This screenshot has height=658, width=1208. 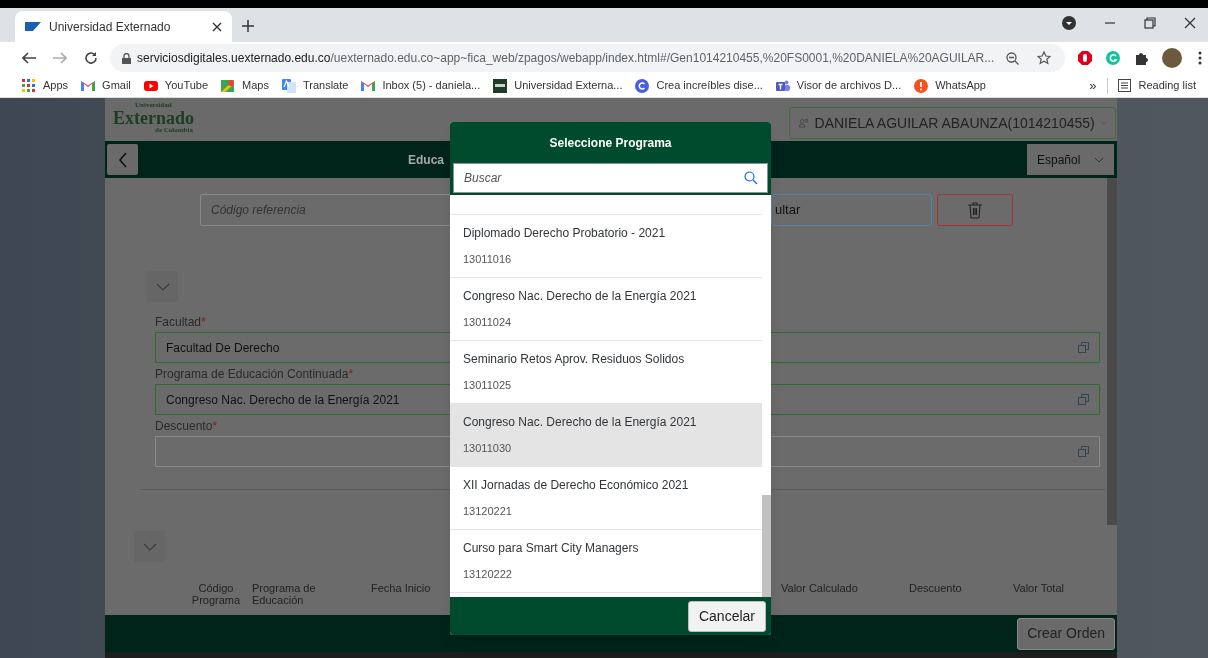 I want to click on bookmark-link: Maps, so click(x=245, y=85).